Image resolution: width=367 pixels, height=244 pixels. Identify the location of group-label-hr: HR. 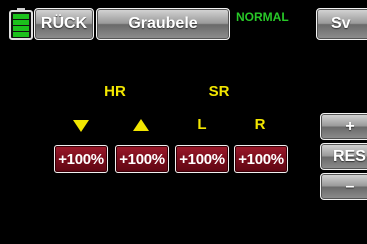
(115, 91).